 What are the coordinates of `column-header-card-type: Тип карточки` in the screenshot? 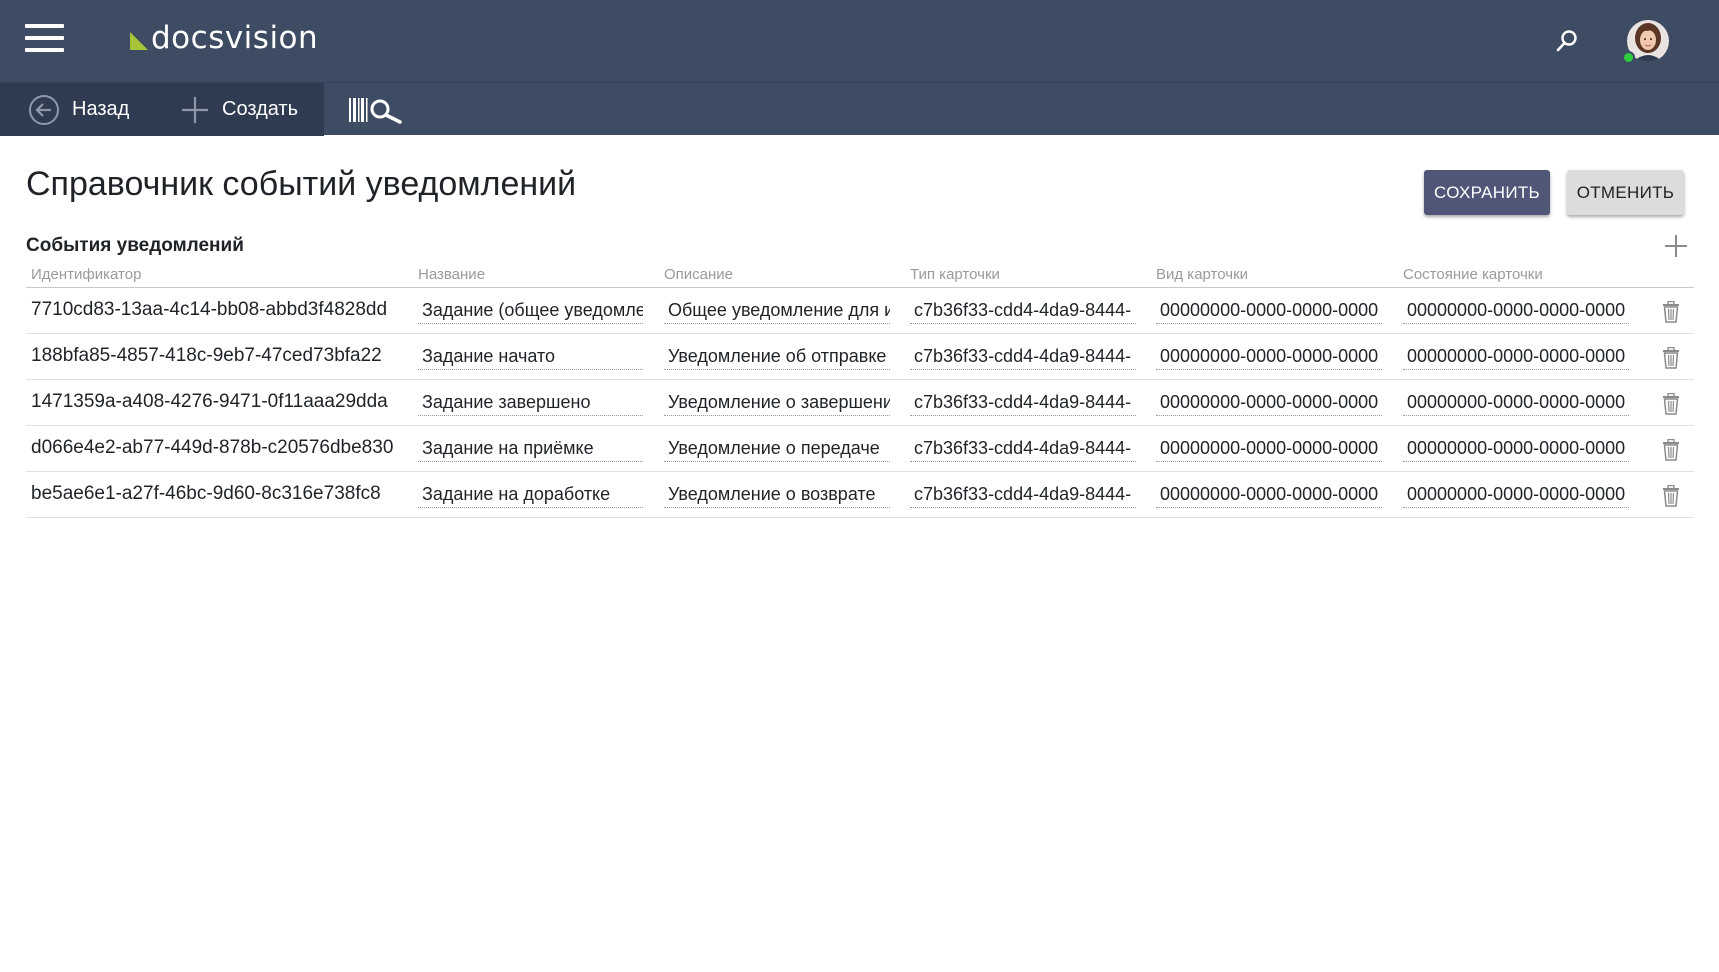 It's located at (955, 274).